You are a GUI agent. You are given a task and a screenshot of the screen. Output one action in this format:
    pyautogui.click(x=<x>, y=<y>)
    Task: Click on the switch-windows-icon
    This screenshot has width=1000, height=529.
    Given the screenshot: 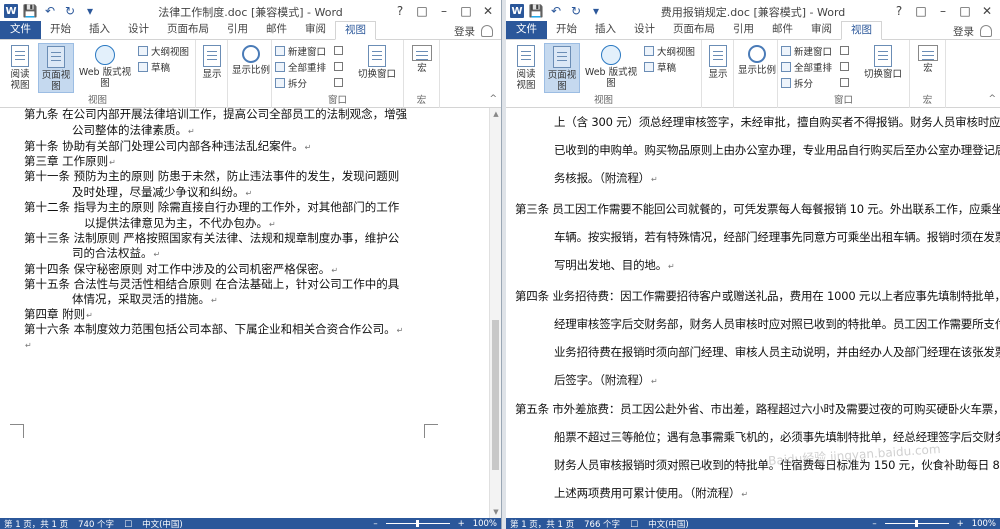 What is the action you would take?
    pyautogui.click(x=883, y=56)
    